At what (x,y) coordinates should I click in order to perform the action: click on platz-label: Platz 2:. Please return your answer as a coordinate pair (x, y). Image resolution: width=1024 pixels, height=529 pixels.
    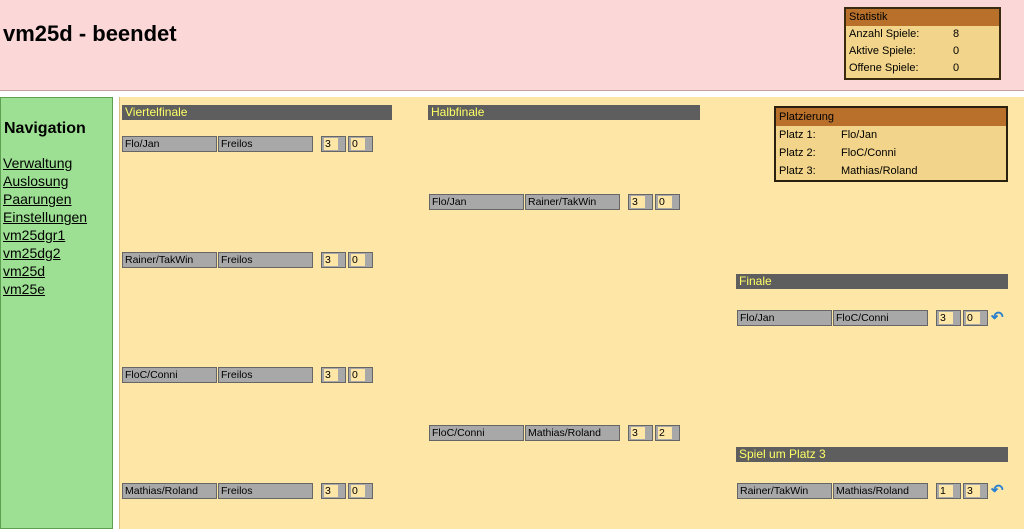
    Looking at the image, I should click on (797, 153).